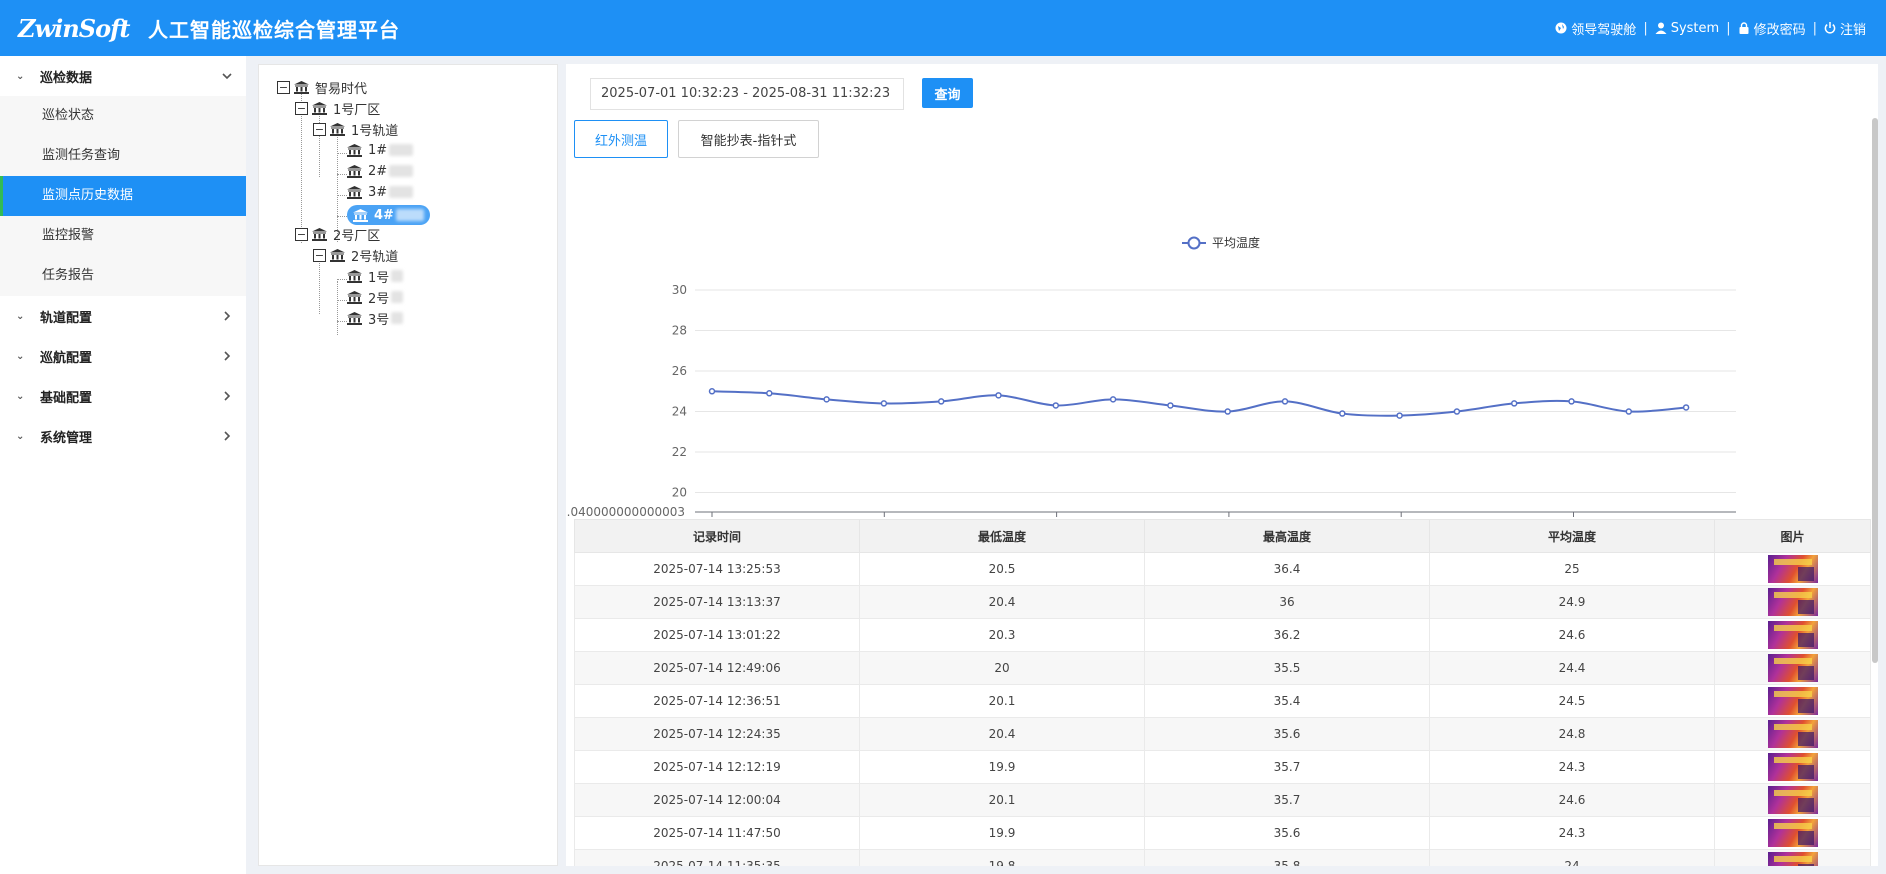 The image size is (1886, 874). What do you see at coordinates (123, 276) in the screenshot?
I see `menu-item-task-report: 任务报告` at bounding box center [123, 276].